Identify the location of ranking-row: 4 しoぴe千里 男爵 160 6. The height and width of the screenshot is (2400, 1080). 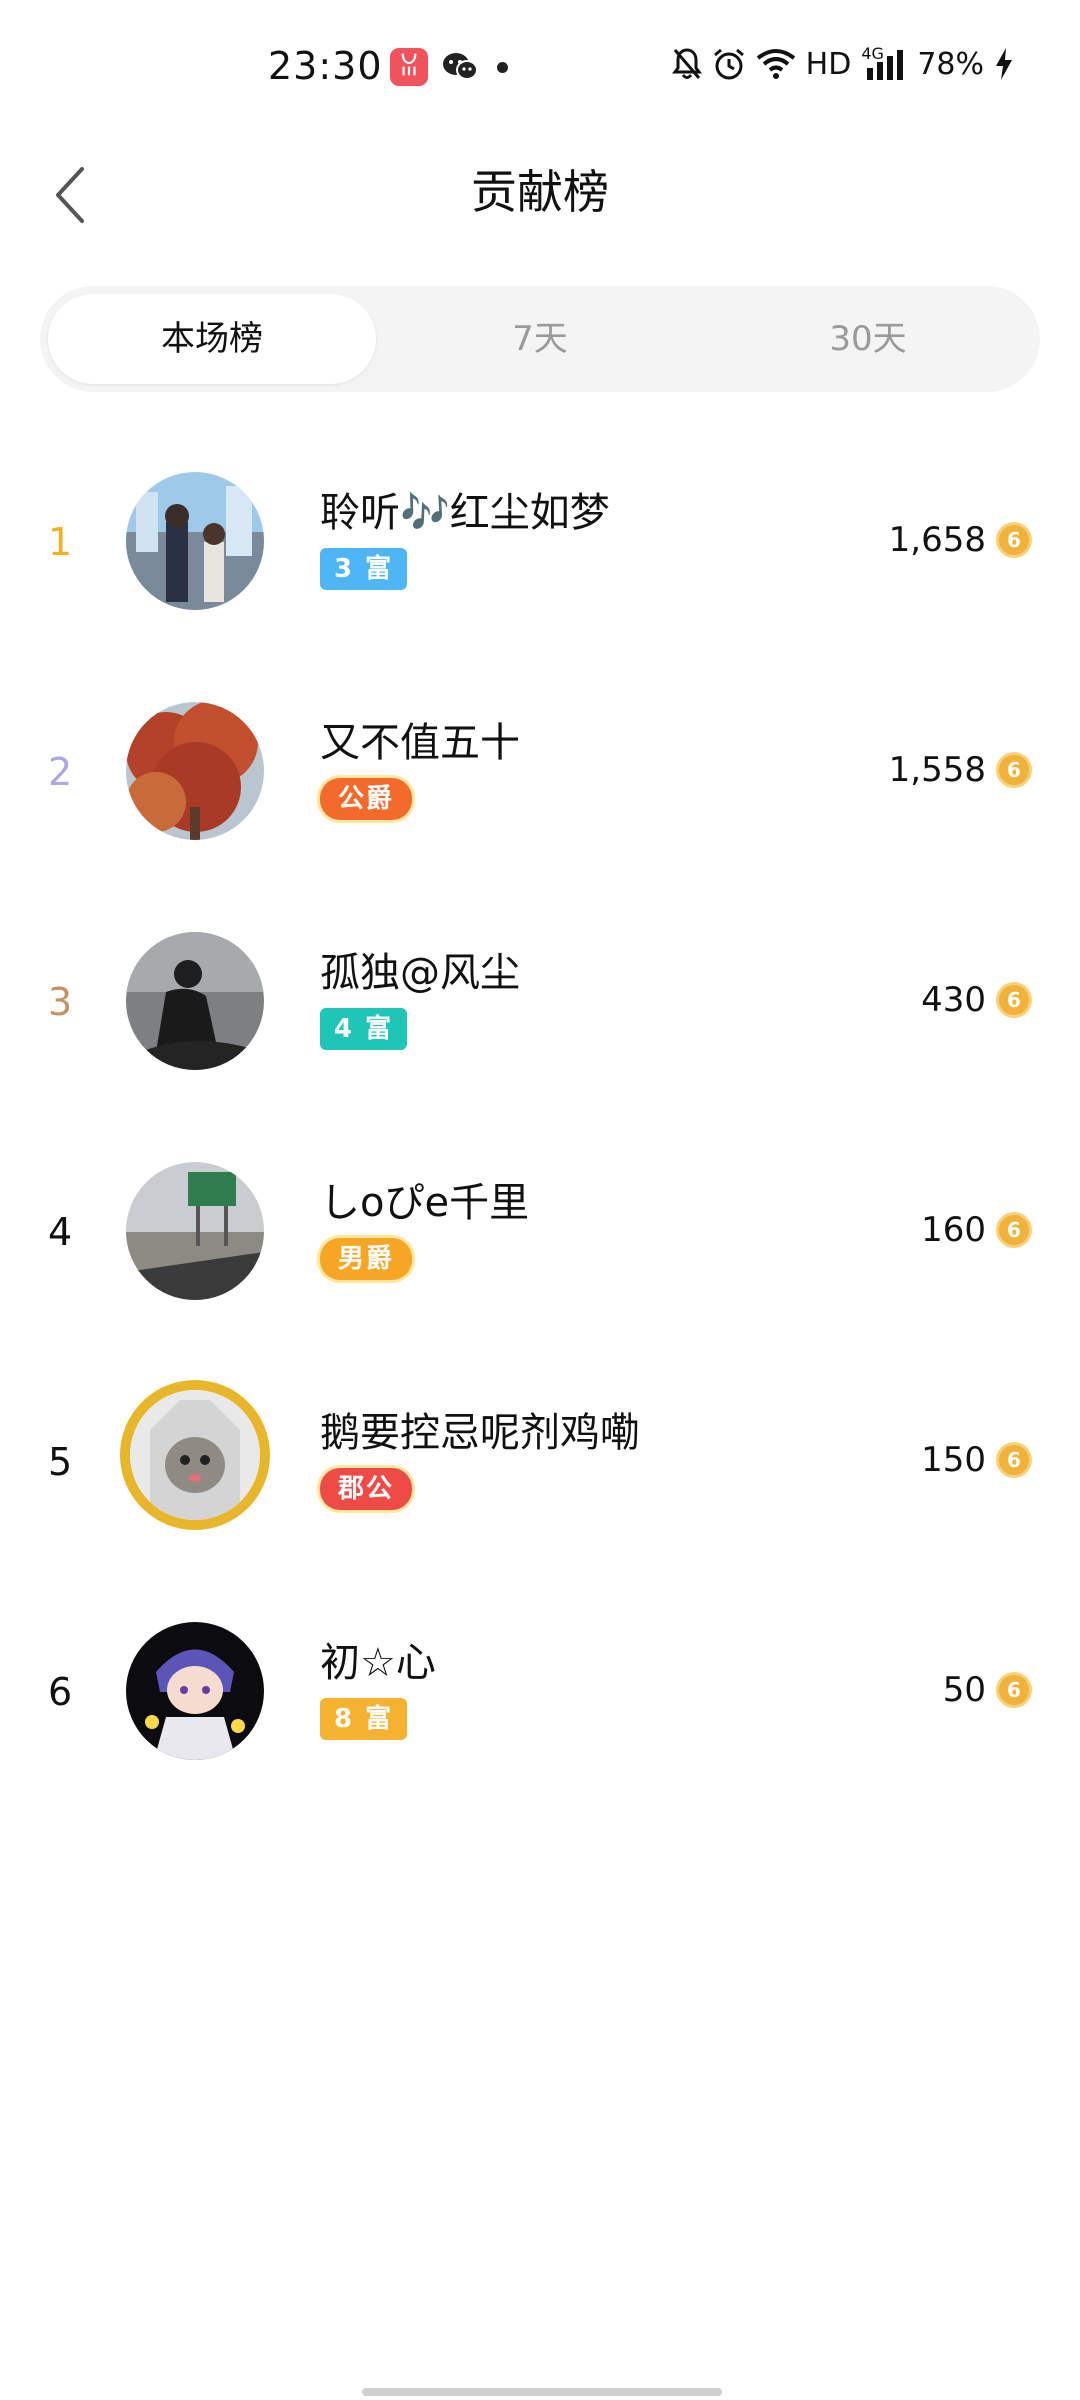
(540, 1245).